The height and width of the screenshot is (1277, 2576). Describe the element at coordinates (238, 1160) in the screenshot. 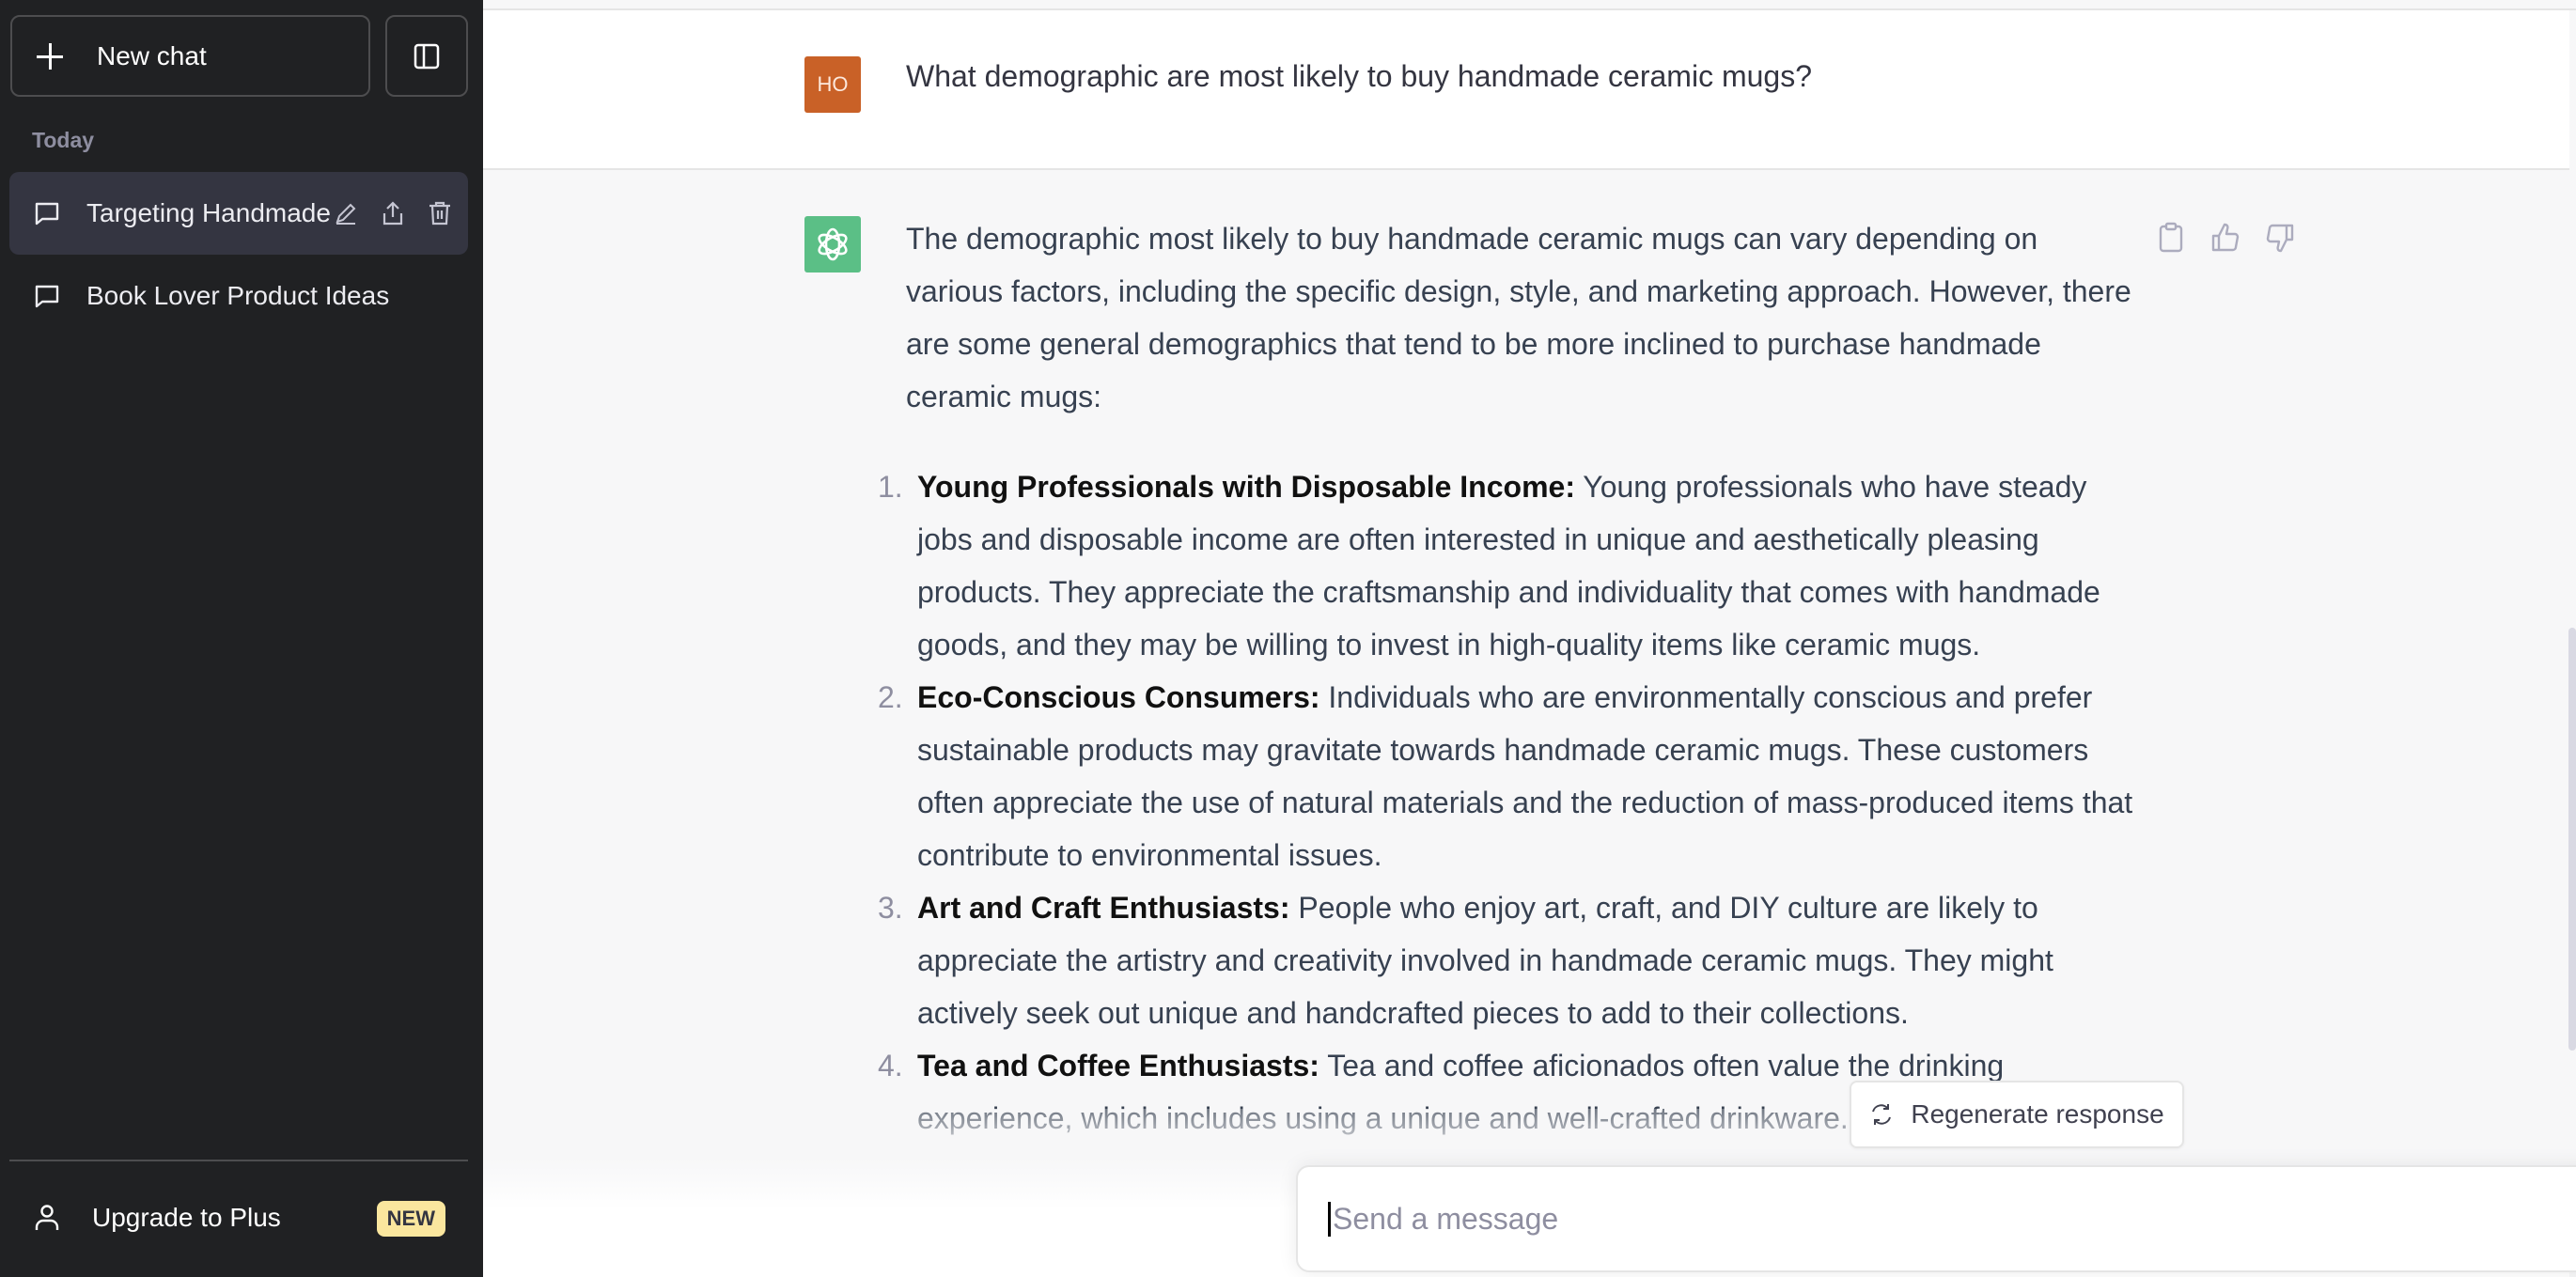

I see `sidebar-divider` at that location.